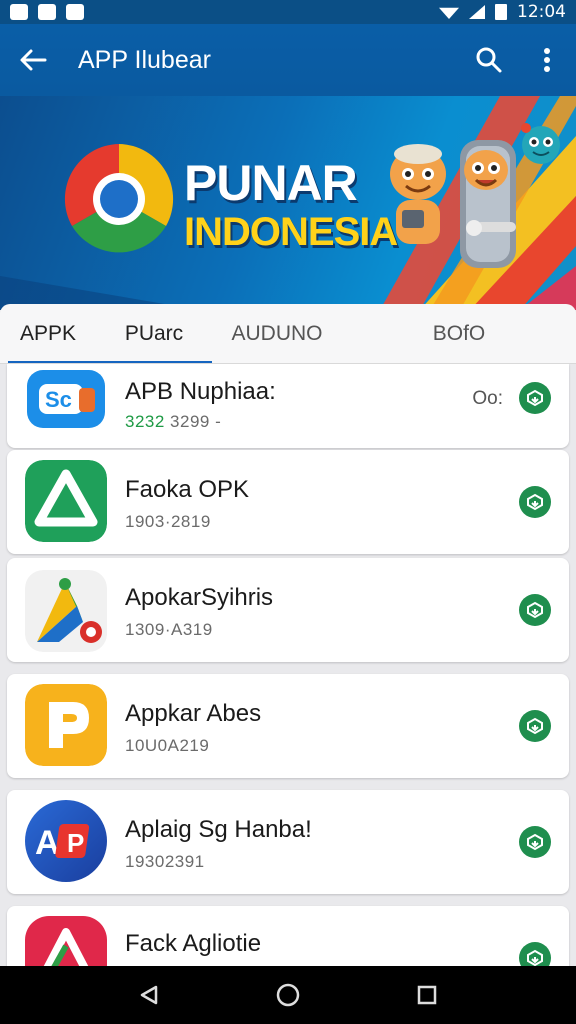  What do you see at coordinates (288, 60) in the screenshot?
I see `app-bar: APP Ilubear` at bounding box center [288, 60].